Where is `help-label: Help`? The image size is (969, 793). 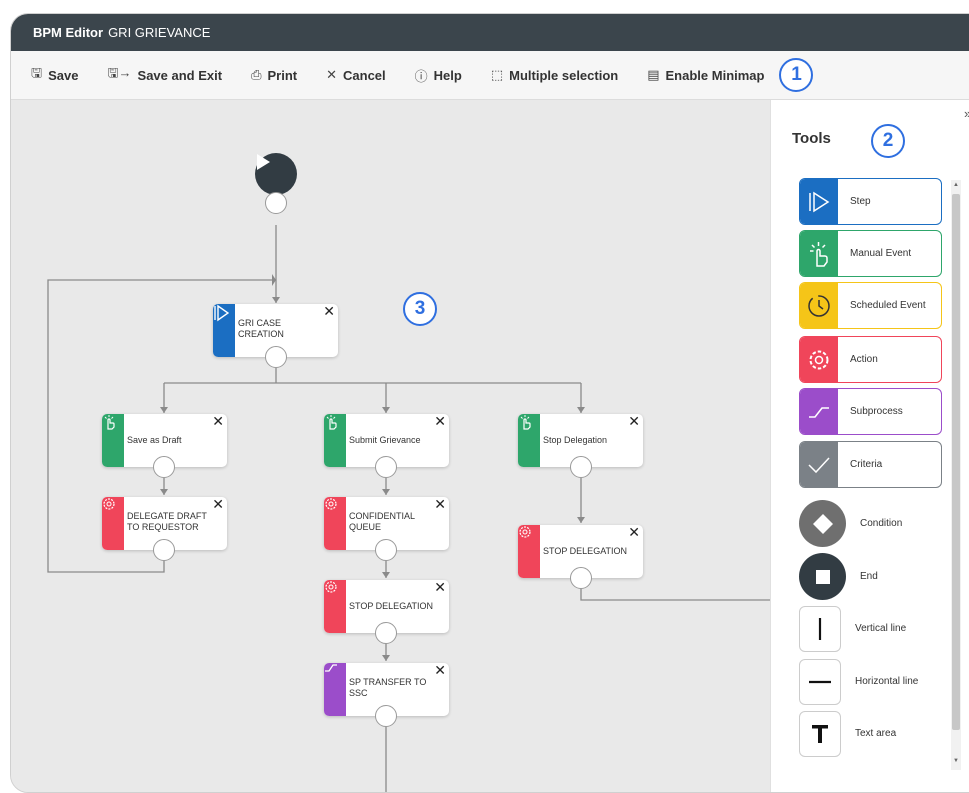 help-label: Help is located at coordinates (447, 75).